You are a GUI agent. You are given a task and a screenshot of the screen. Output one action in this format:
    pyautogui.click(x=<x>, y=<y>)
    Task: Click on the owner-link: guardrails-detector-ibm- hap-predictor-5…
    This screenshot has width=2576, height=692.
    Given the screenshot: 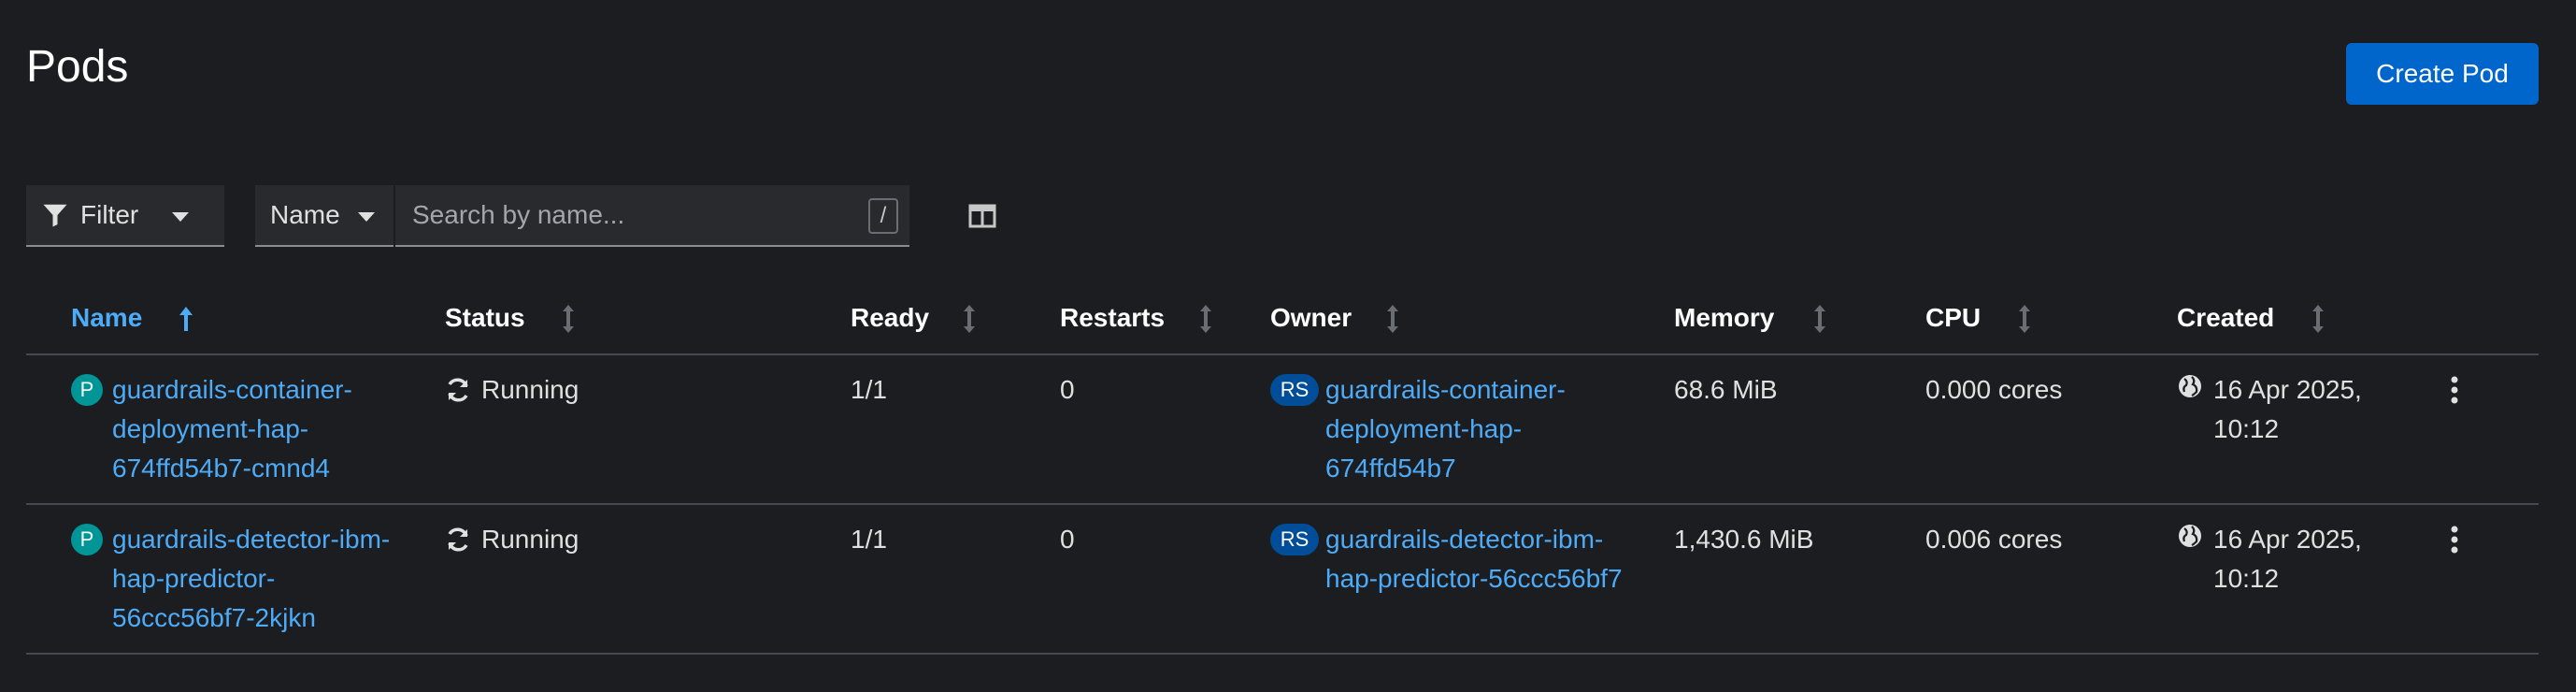 What is the action you would take?
    pyautogui.click(x=1474, y=559)
    